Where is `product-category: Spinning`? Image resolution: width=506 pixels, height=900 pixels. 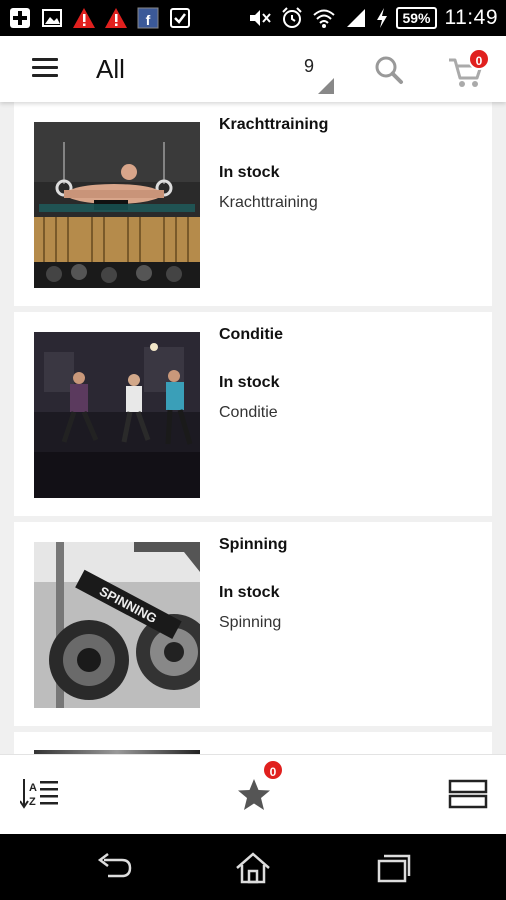
product-category: Spinning is located at coordinates (250, 622).